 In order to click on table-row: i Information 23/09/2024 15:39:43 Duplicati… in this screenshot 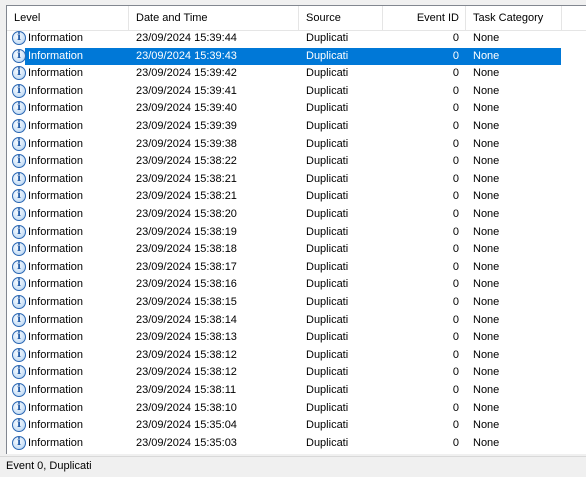, I will do `click(296, 56)`.